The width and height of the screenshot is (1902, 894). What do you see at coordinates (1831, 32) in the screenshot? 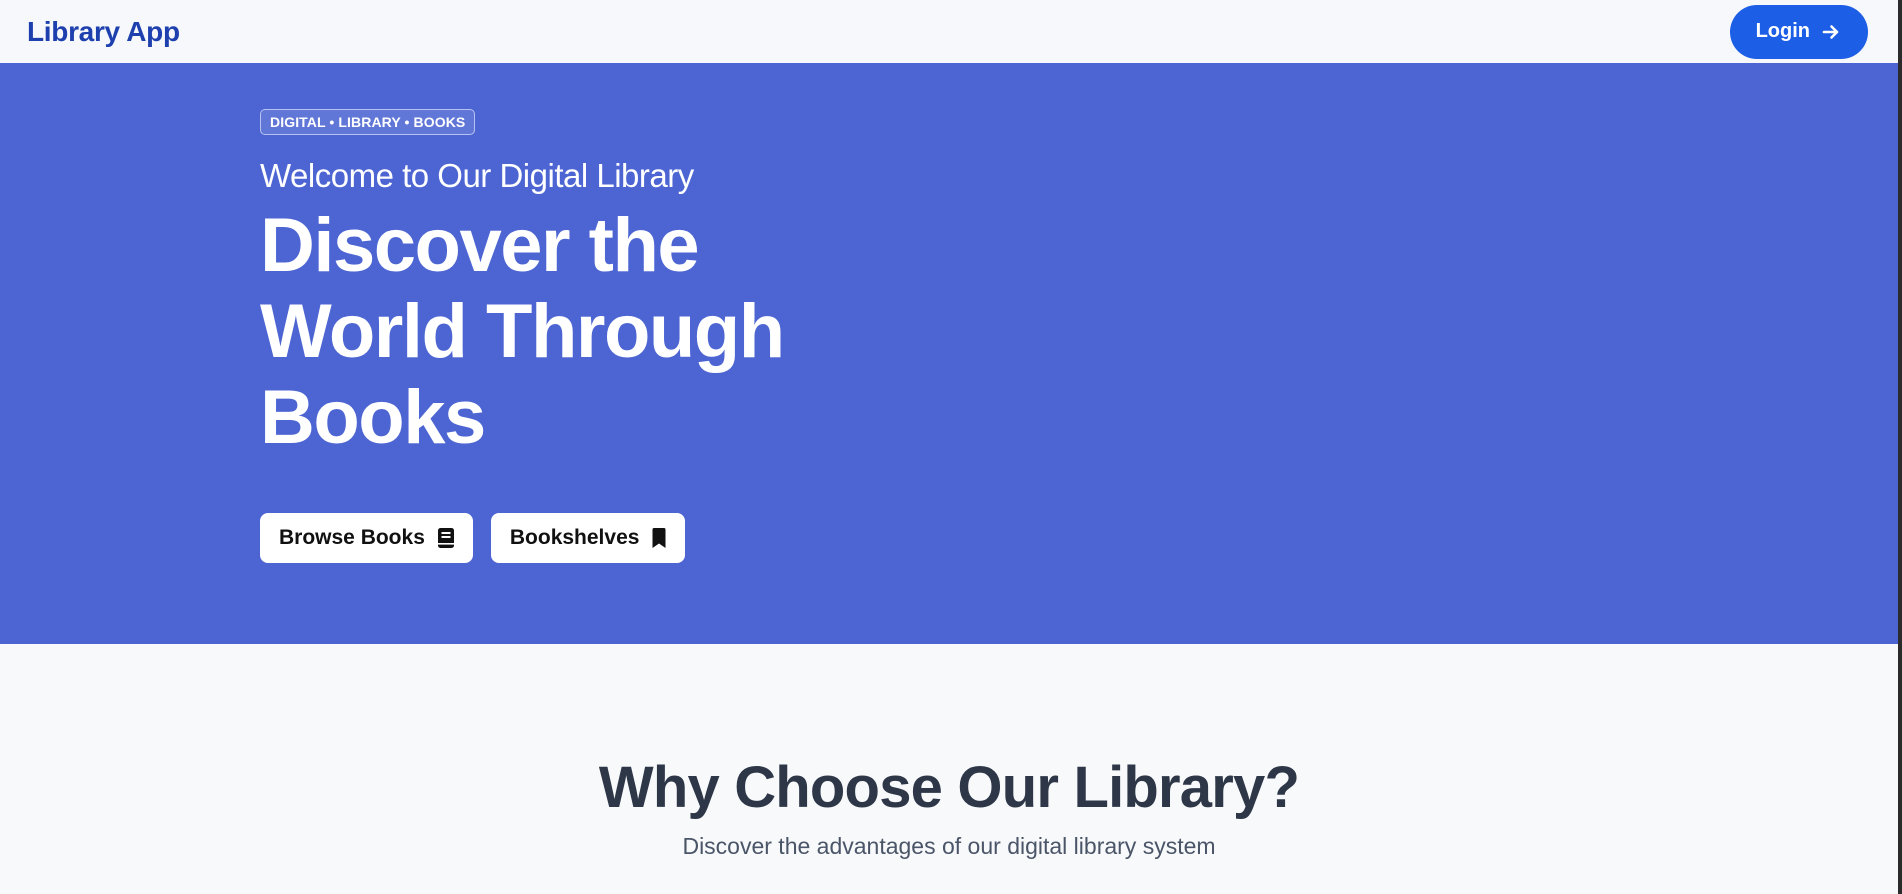
I see `arrow-right-icon` at bounding box center [1831, 32].